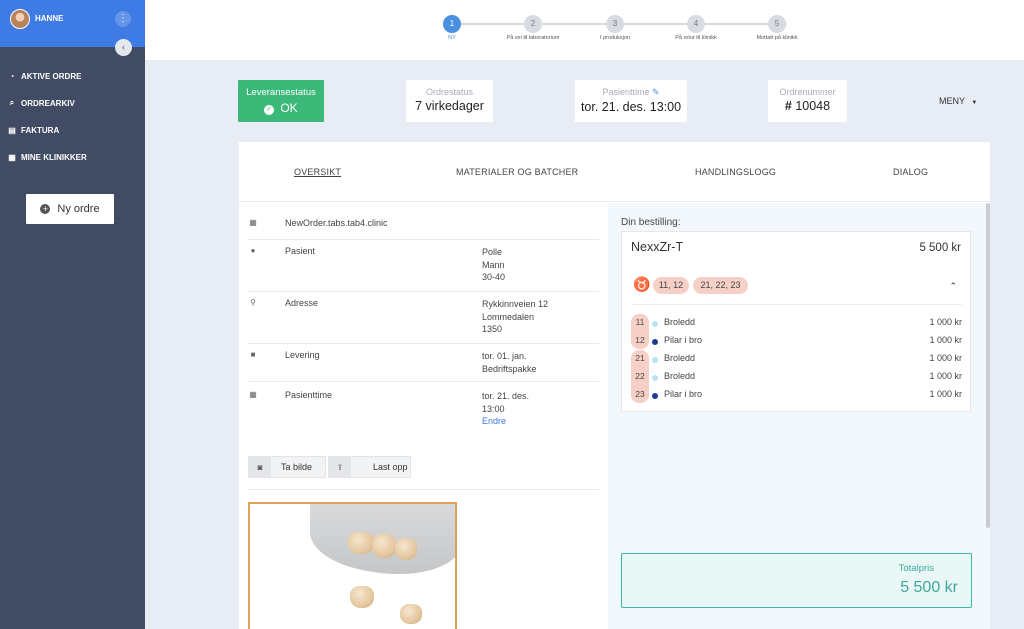 The width and height of the screenshot is (1024, 629). What do you see at coordinates (12, 157) in the screenshot?
I see `building-icon: ▦` at bounding box center [12, 157].